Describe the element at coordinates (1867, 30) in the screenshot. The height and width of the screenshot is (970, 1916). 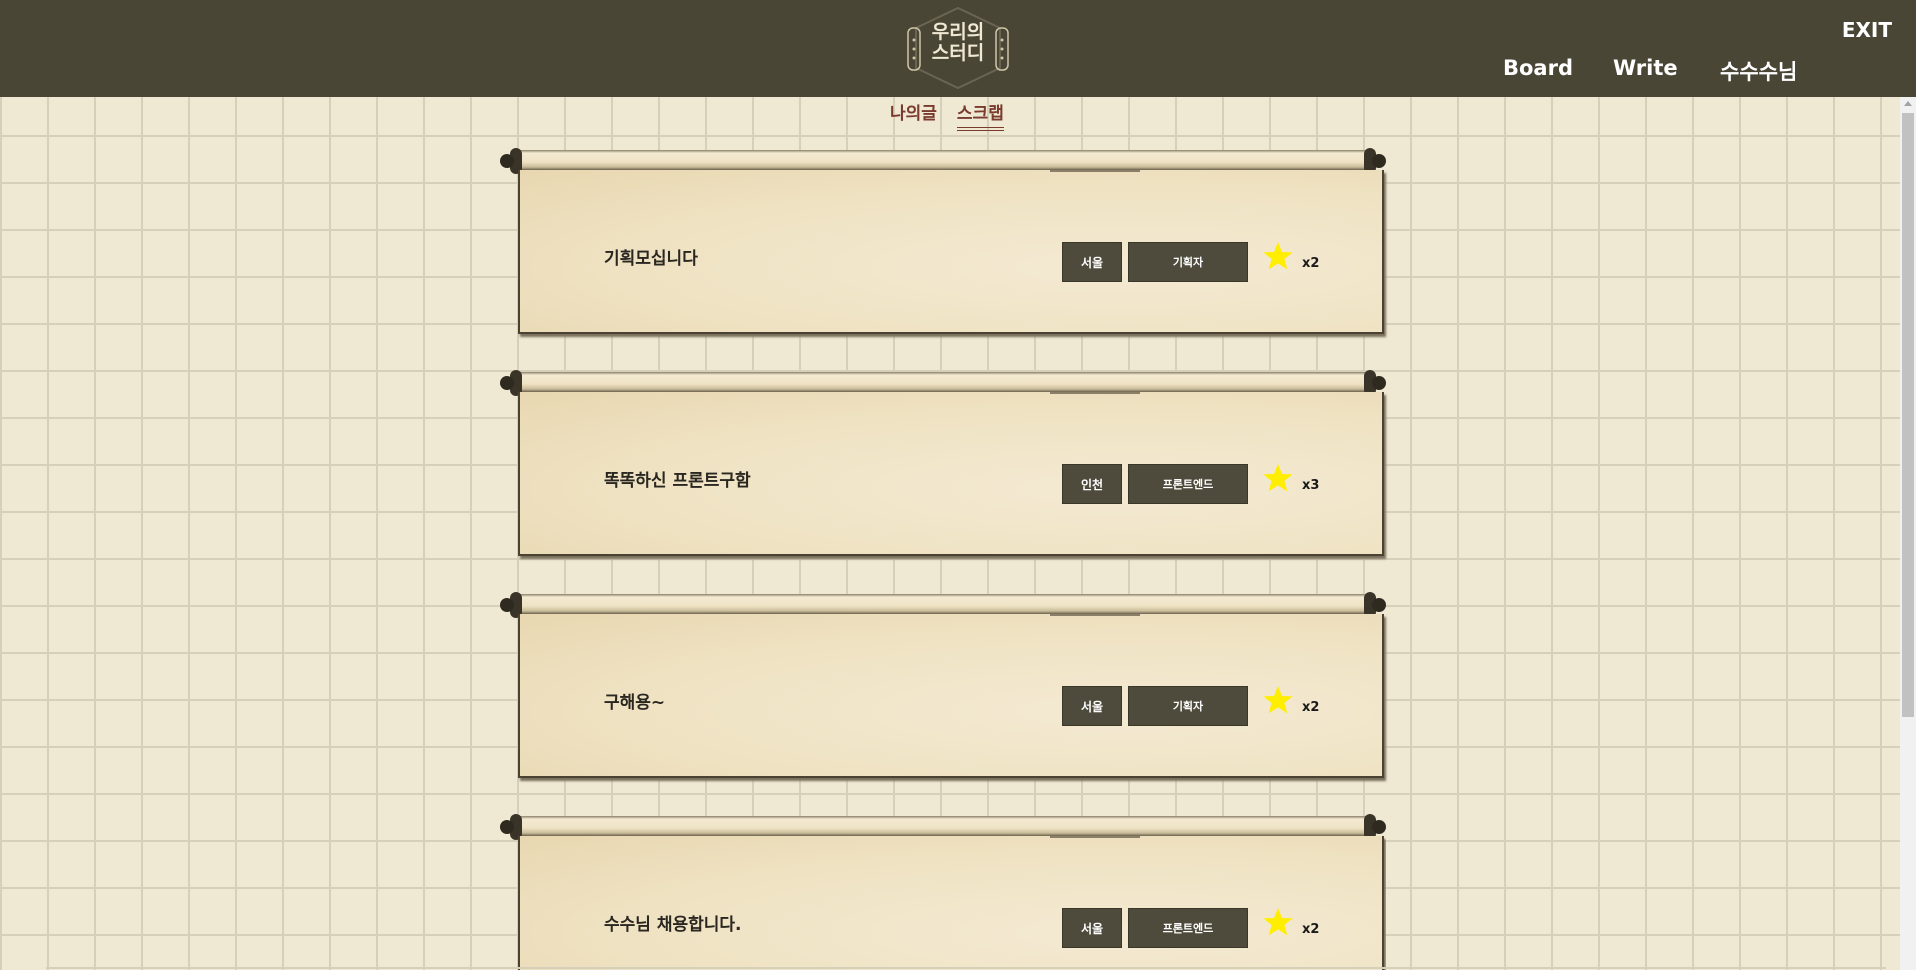
I see `exit-button: EXIT` at that location.